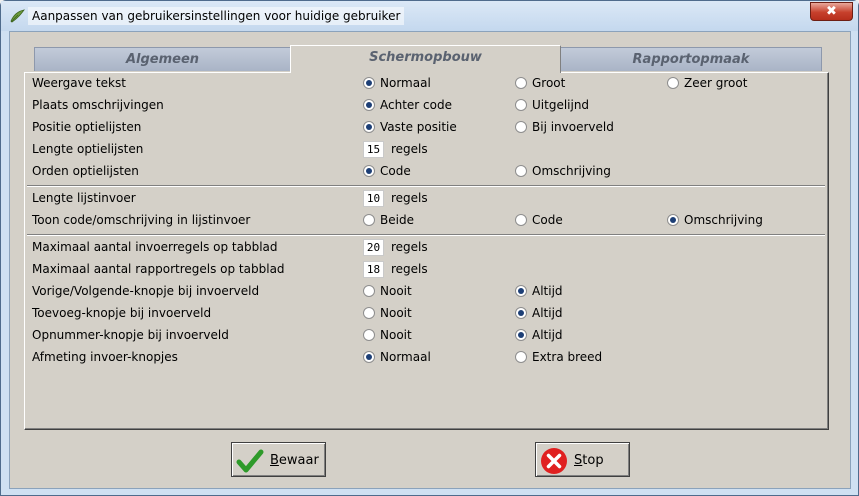  I want to click on stop-button-label: Stop, so click(589, 460).